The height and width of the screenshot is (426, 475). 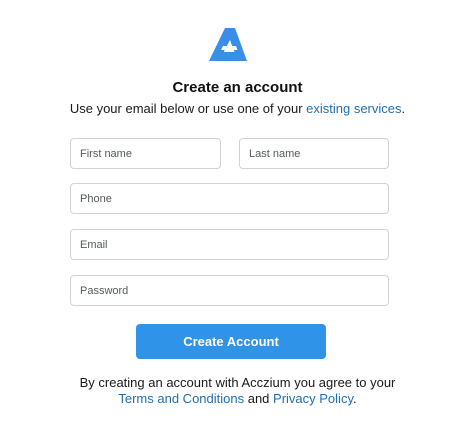 I want to click on existing-services-link: existing services, so click(x=353, y=108).